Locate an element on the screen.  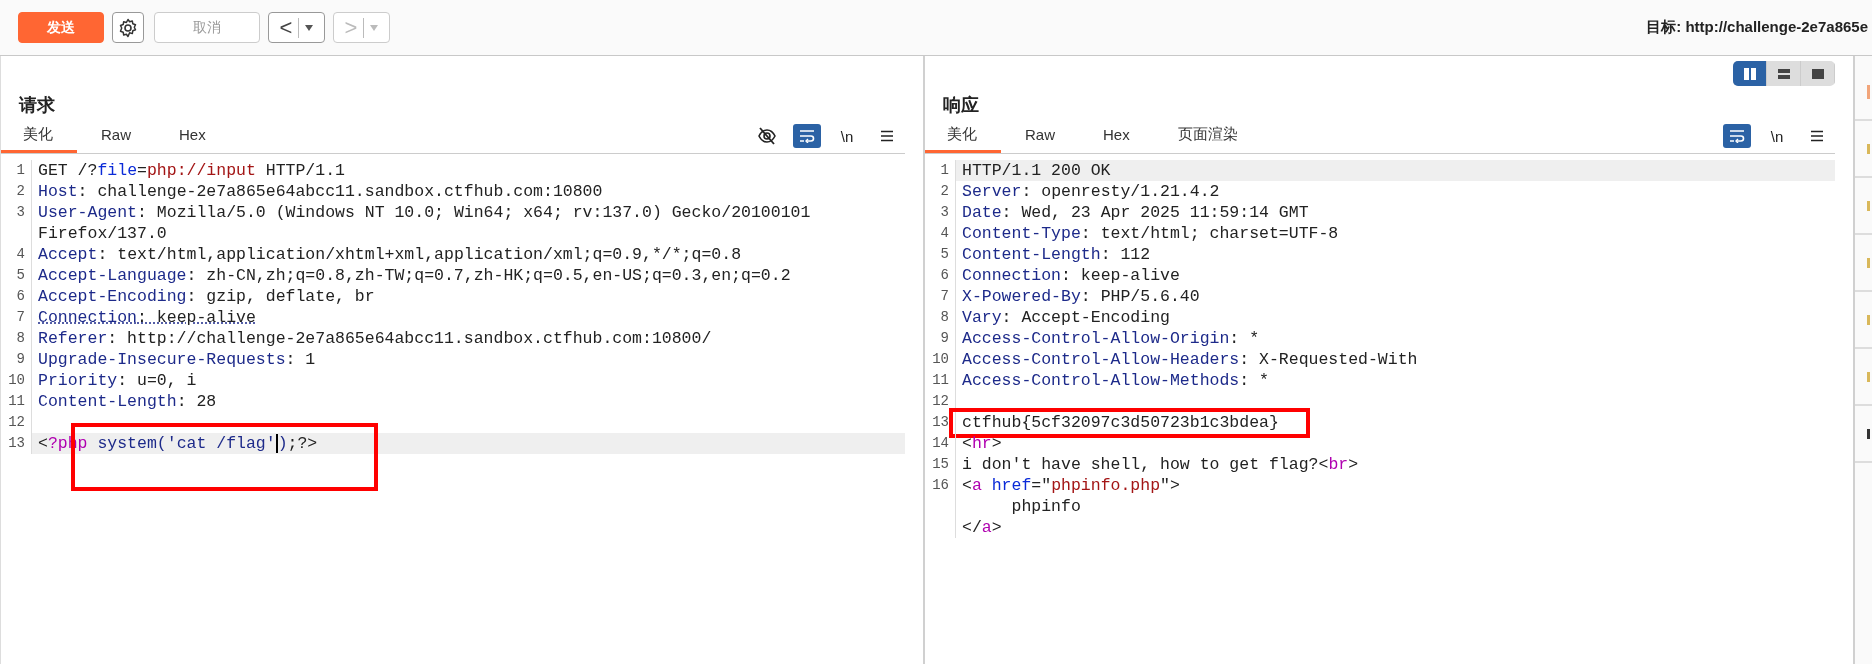
code-line: Content-Length: 112 is located at coordinates (1056, 254).